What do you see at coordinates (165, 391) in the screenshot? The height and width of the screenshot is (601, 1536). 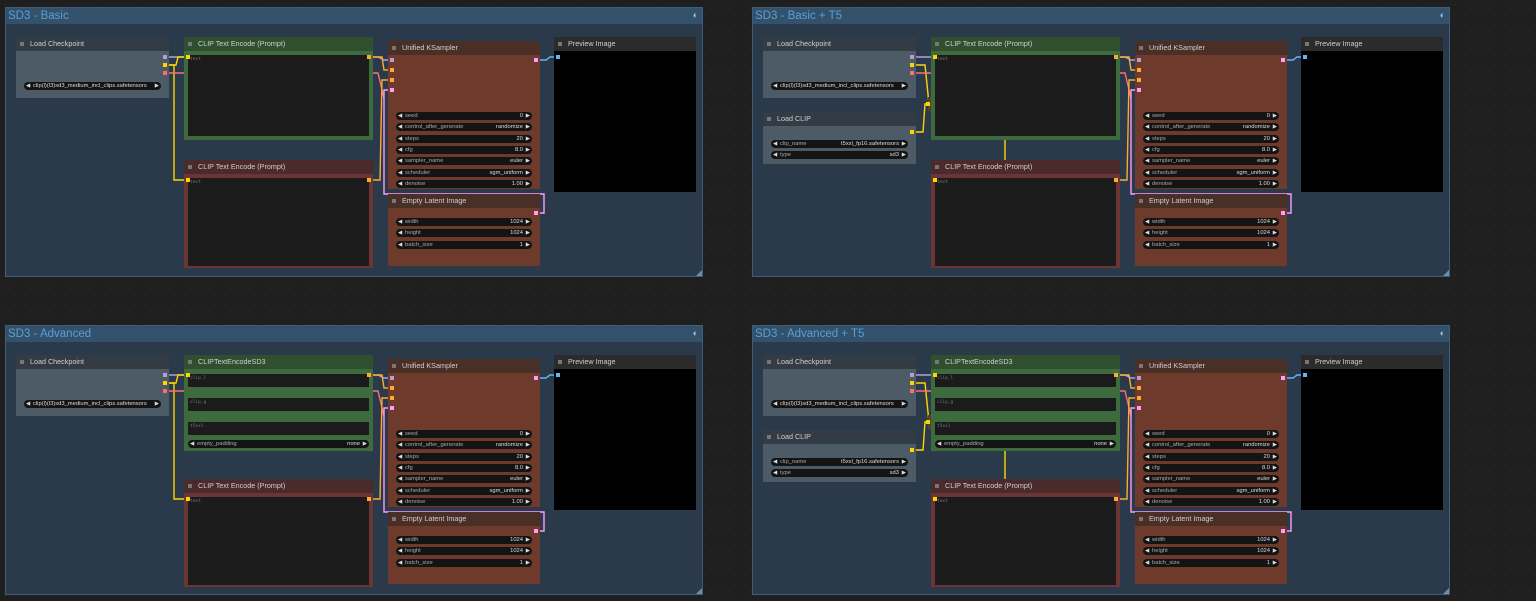 I see `vae-output-port` at bounding box center [165, 391].